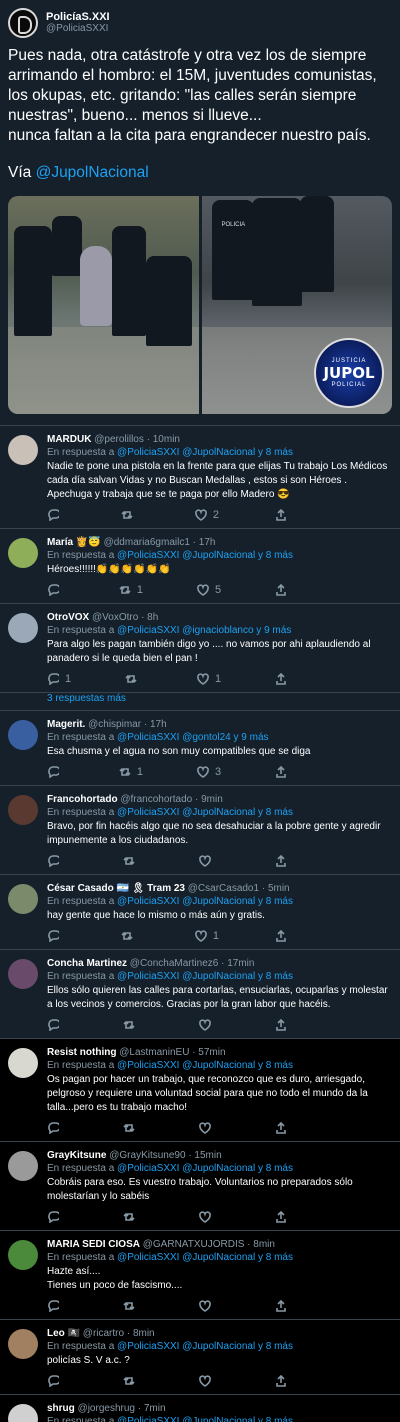  What do you see at coordinates (92, 172) in the screenshot?
I see `mention-link: @JupolNacional` at bounding box center [92, 172].